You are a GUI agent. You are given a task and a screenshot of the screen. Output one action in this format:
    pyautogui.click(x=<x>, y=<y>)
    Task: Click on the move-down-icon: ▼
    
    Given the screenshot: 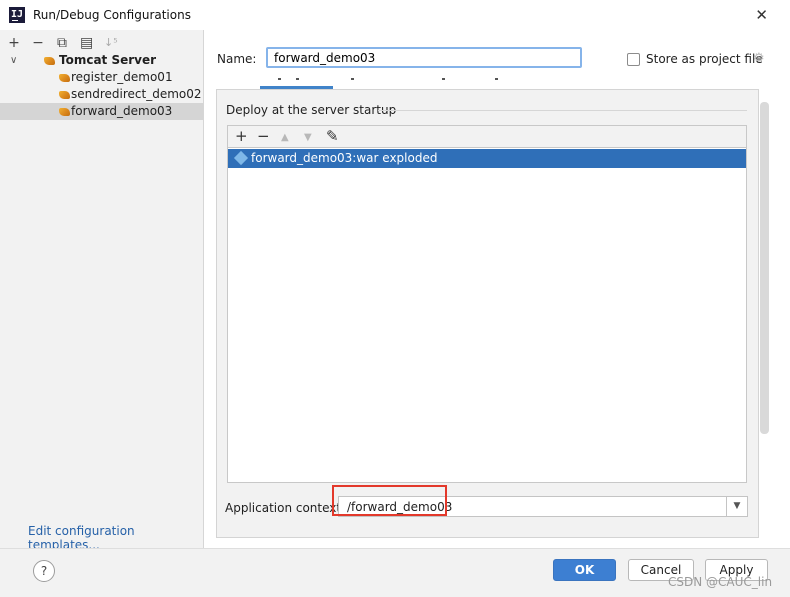 What is the action you would take?
    pyautogui.click(x=308, y=138)
    